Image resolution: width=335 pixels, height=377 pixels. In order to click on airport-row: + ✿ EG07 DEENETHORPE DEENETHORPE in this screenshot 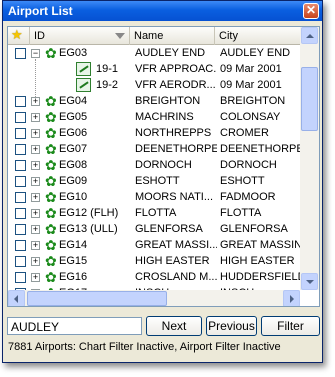, I will do `click(154, 149)`.